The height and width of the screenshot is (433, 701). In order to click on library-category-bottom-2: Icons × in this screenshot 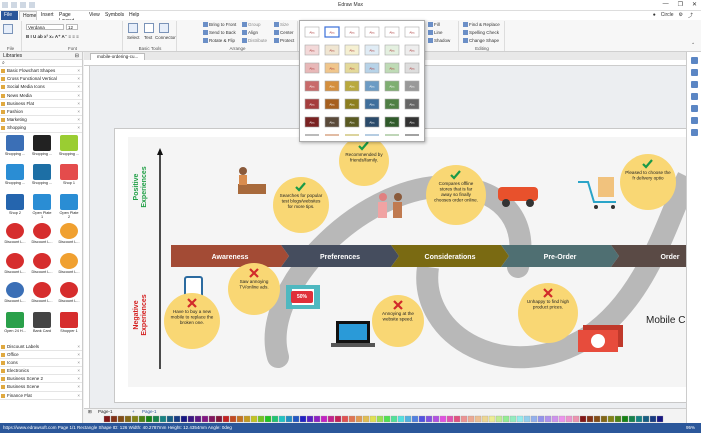, I will do `click(41, 363)`.